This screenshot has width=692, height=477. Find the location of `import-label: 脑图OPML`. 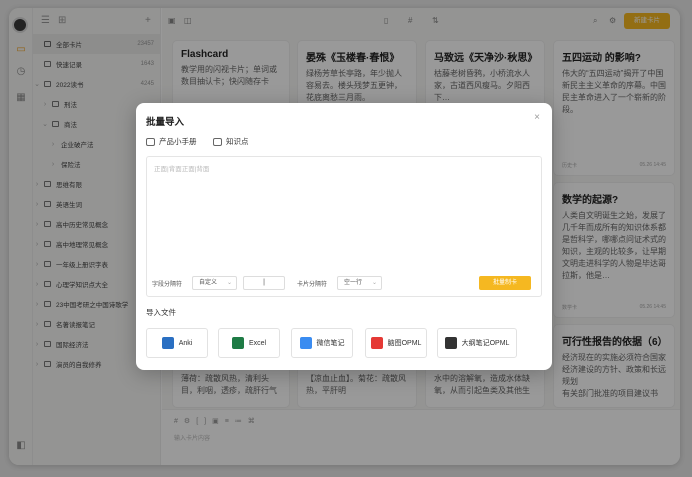

import-label: 脑图OPML is located at coordinates (404, 343).